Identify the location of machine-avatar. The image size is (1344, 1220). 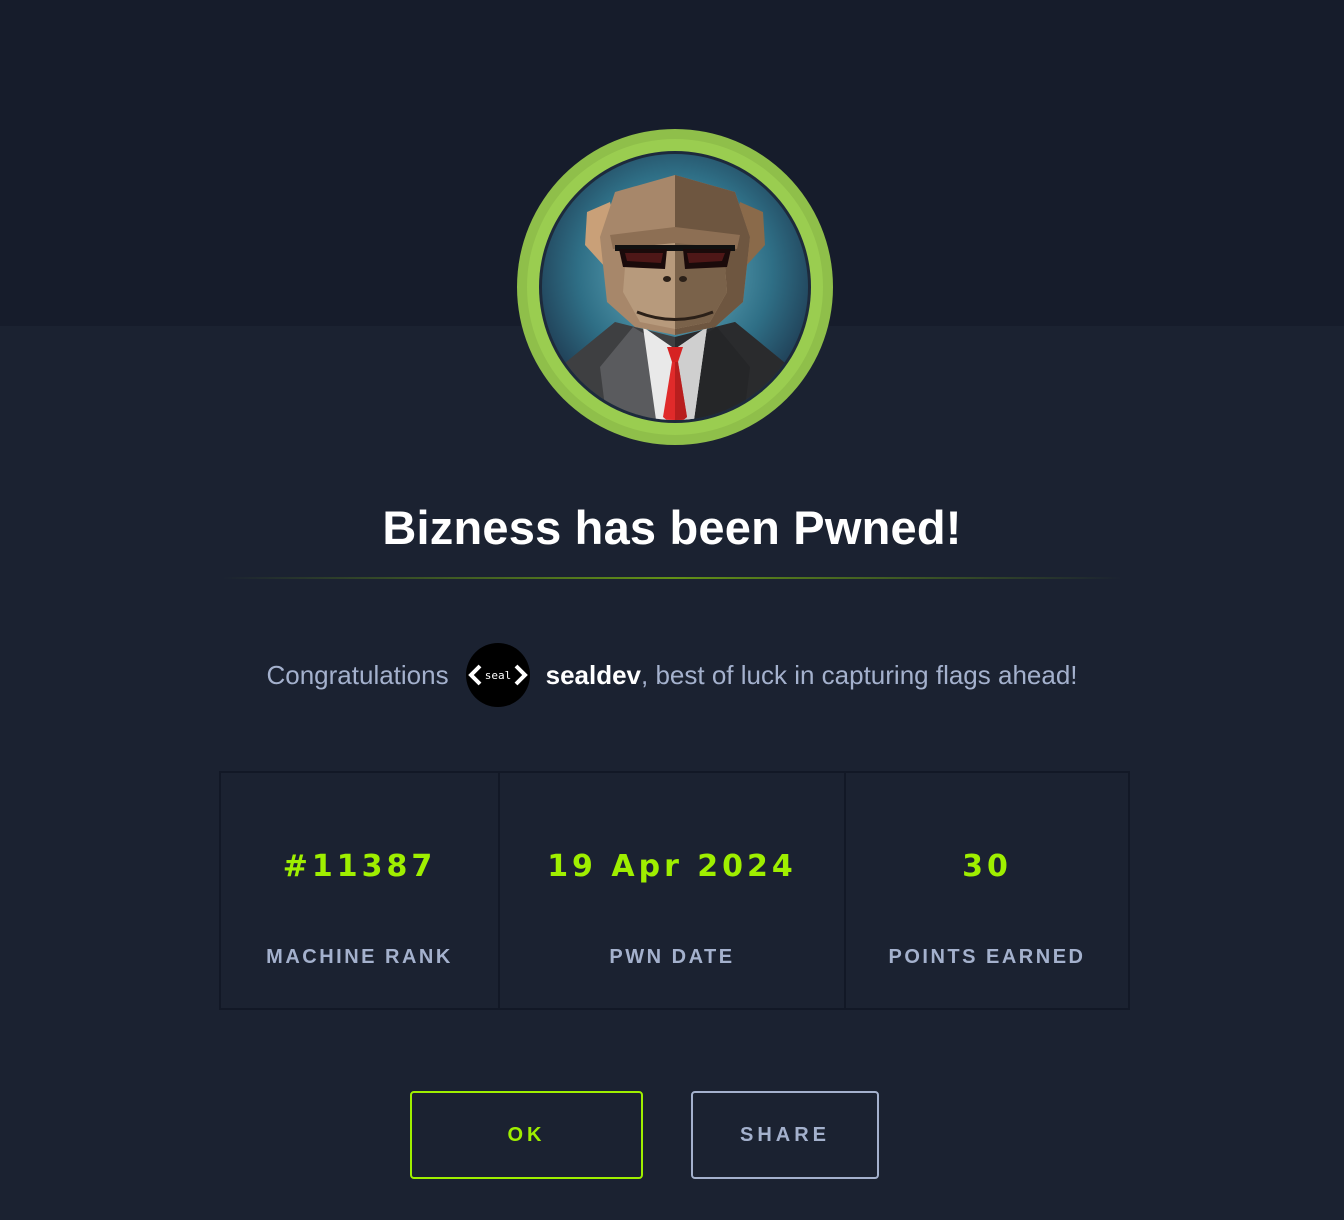
(675, 287).